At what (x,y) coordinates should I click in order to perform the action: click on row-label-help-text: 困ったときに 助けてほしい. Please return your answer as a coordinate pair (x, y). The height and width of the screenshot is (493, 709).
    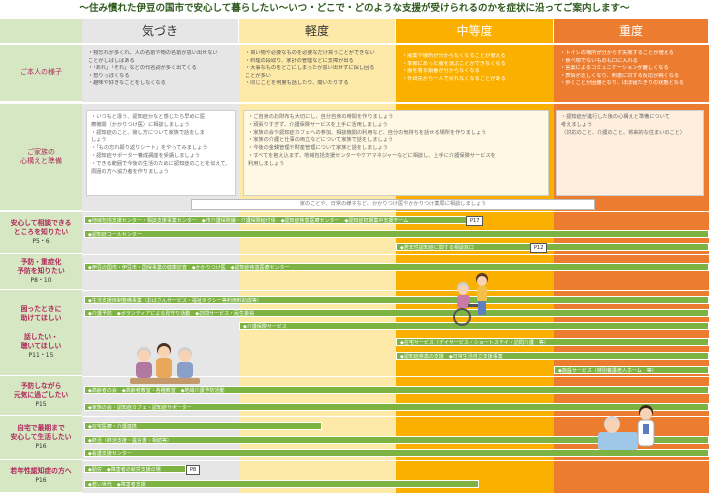
    Looking at the image, I should click on (41, 313).